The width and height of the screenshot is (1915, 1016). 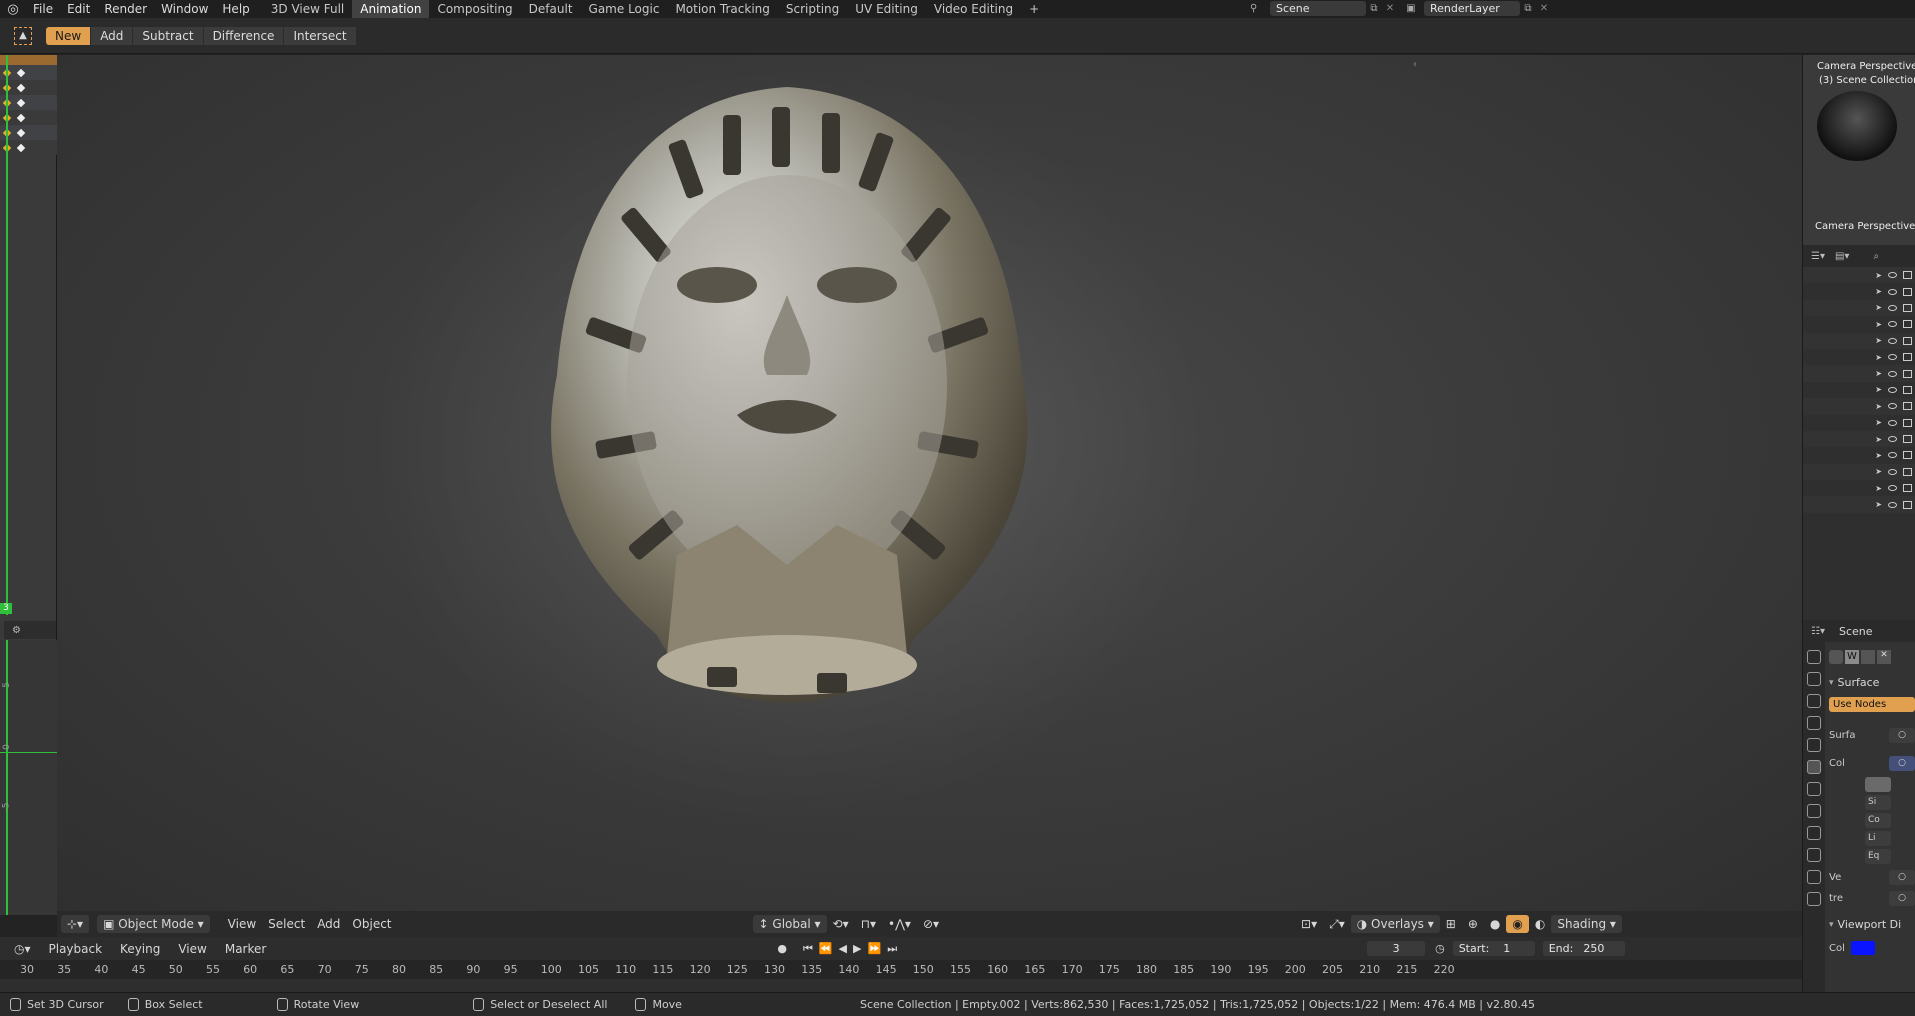 I want to click on editor-type-icon: ⊹▾, so click(x=75, y=924).